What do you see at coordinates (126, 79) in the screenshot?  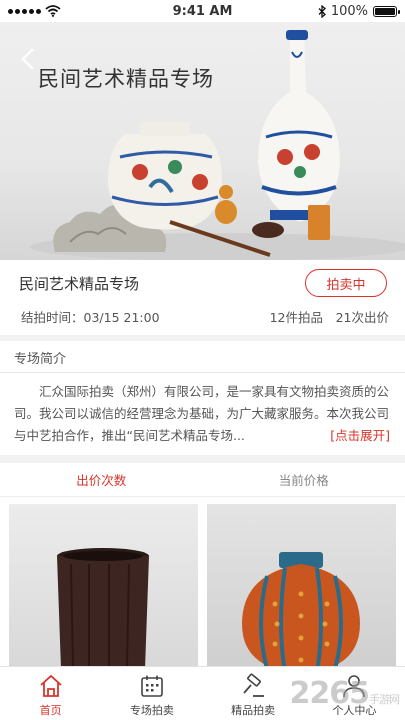 I see `banner-title: 民间艺术精品专场` at bounding box center [126, 79].